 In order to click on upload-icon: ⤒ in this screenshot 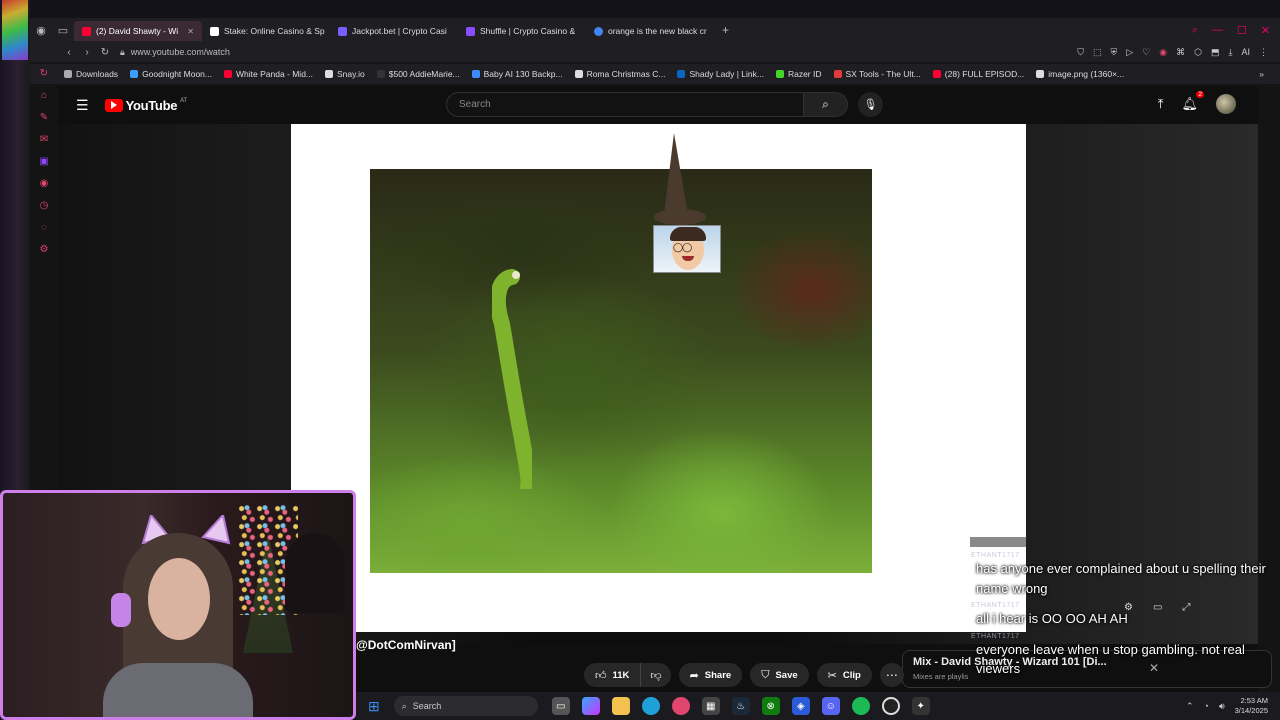, I will do `click(1161, 104)`.